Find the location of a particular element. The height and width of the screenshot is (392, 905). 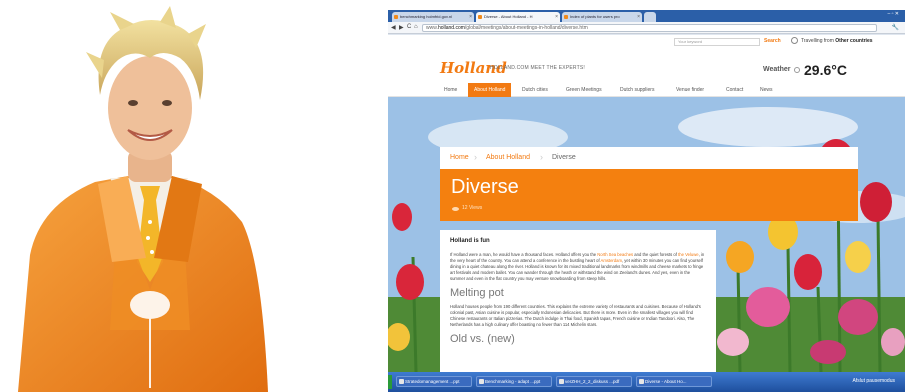

browser-tab-label: Diverse - About Holland - H is located at coordinates (508, 16).